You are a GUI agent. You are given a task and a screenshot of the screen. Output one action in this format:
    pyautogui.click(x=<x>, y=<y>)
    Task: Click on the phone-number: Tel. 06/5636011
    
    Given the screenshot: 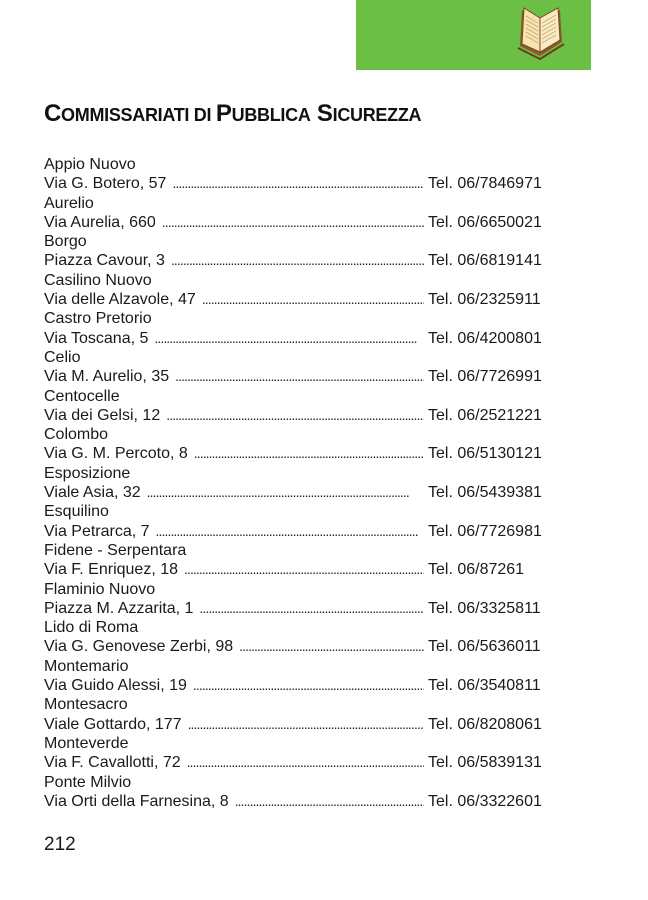 What is the action you would take?
    pyautogui.click(x=484, y=647)
    